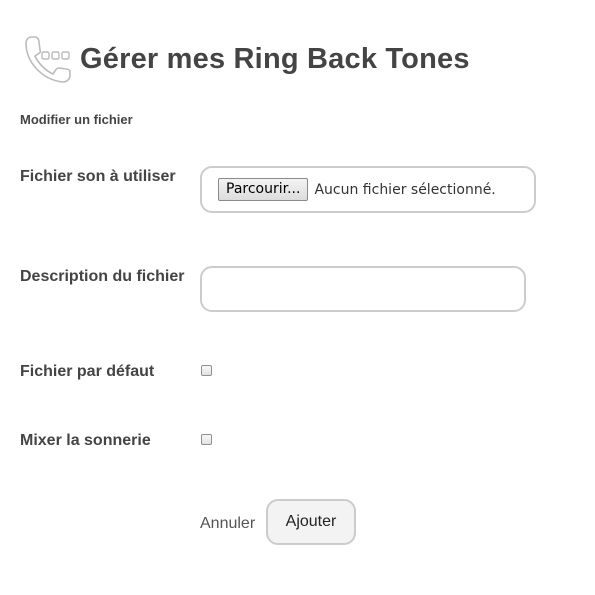 This screenshot has width=595, height=595. Describe the element at coordinates (275, 58) in the screenshot. I see `page-title: Gérer mes Ring Back Tones` at that location.